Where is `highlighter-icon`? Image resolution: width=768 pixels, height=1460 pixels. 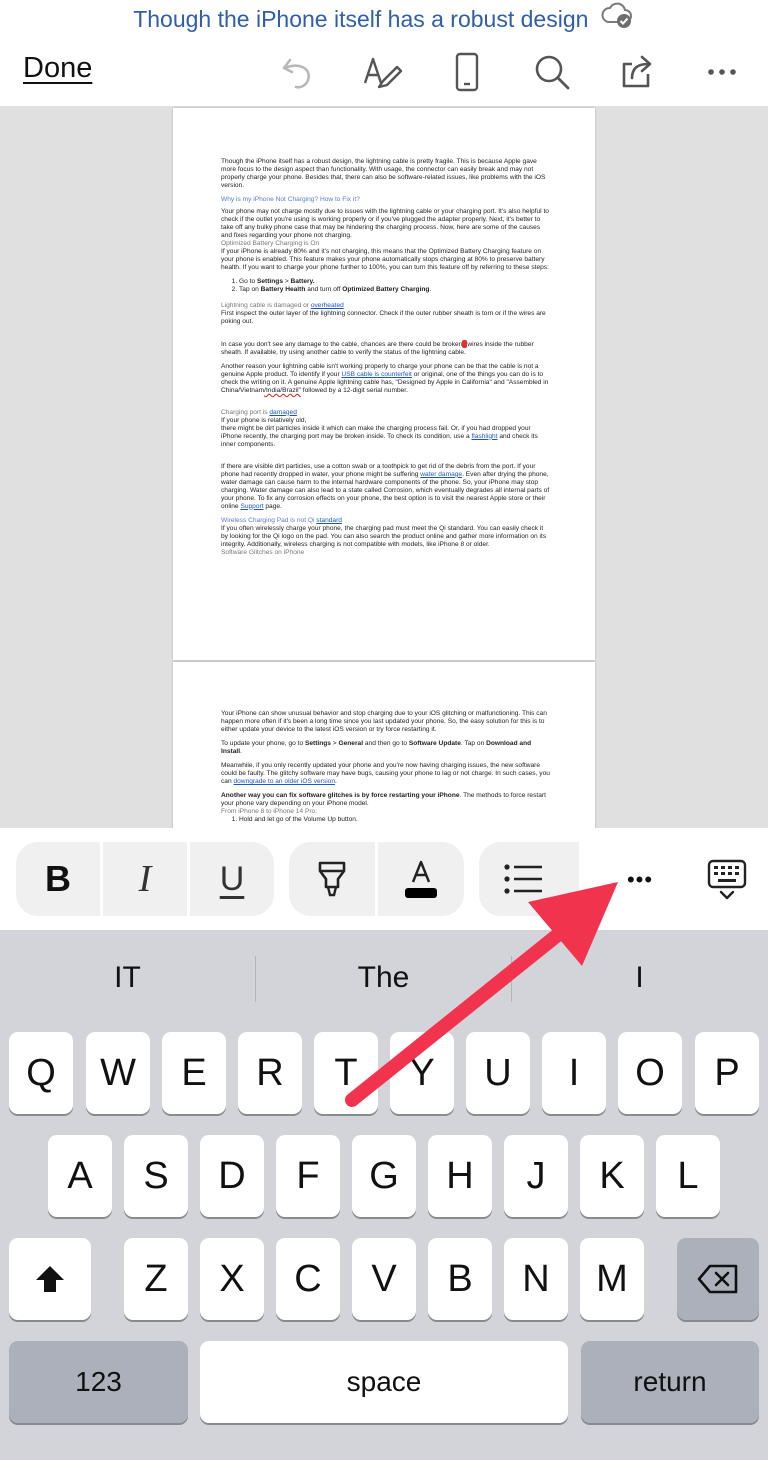 highlighter-icon is located at coordinates (332, 879).